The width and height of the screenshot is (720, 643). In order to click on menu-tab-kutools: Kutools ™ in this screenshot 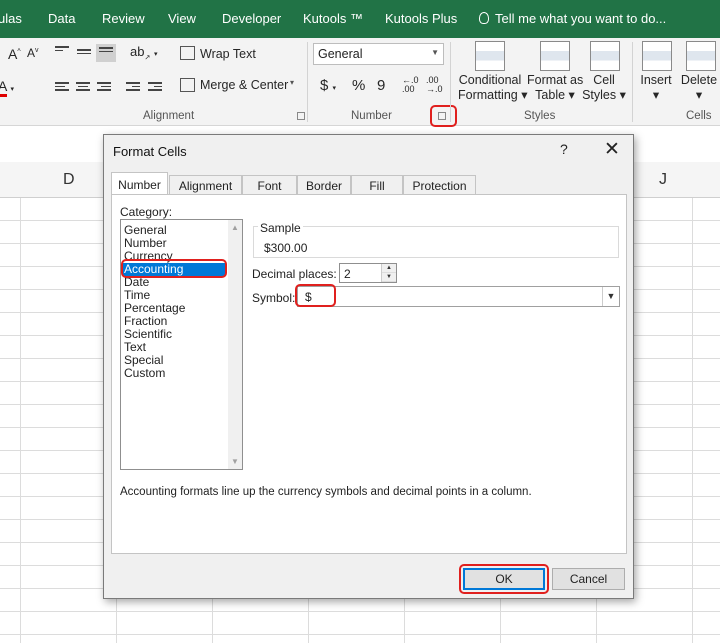, I will do `click(333, 18)`.